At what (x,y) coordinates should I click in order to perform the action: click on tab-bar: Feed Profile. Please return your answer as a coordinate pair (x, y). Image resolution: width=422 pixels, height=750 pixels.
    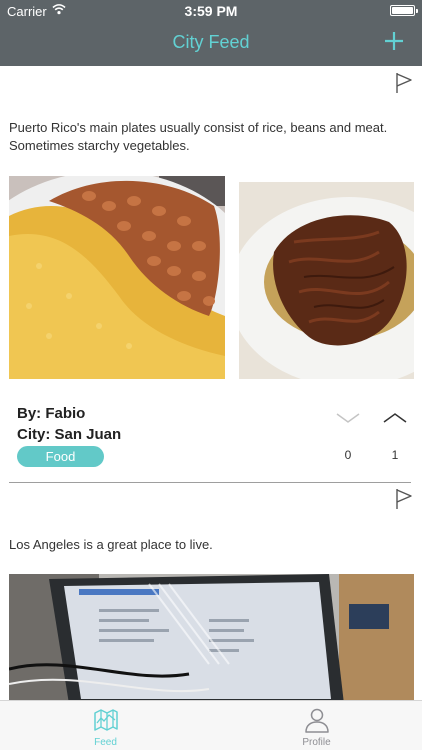
    Looking at the image, I should click on (211, 725).